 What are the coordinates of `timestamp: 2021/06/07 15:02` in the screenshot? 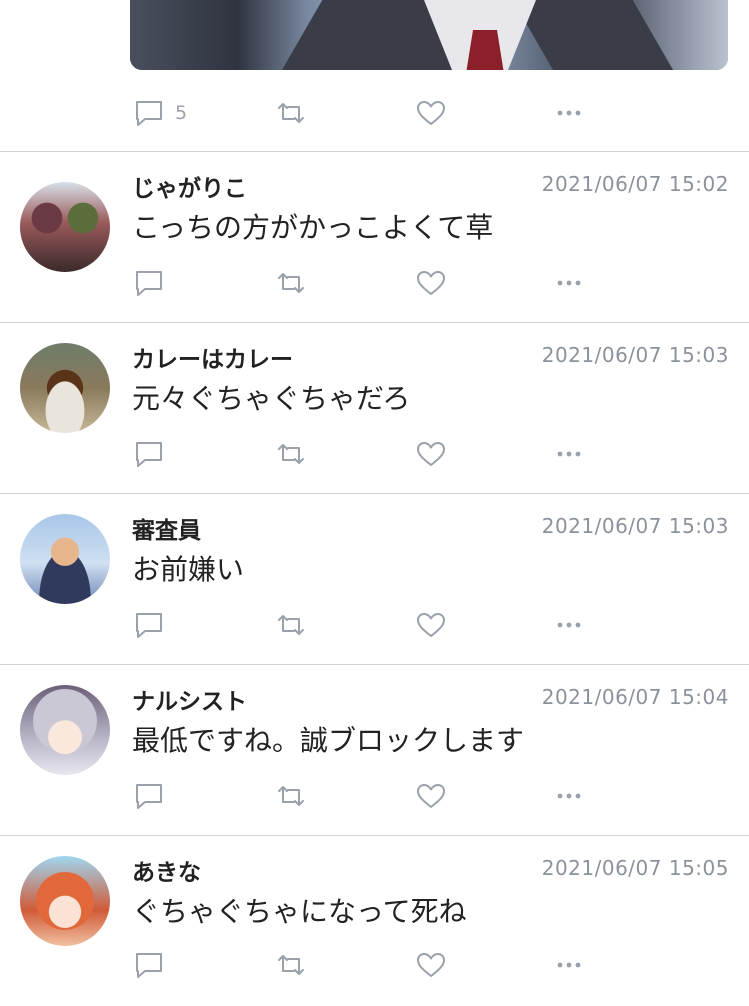 It's located at (635, 184).